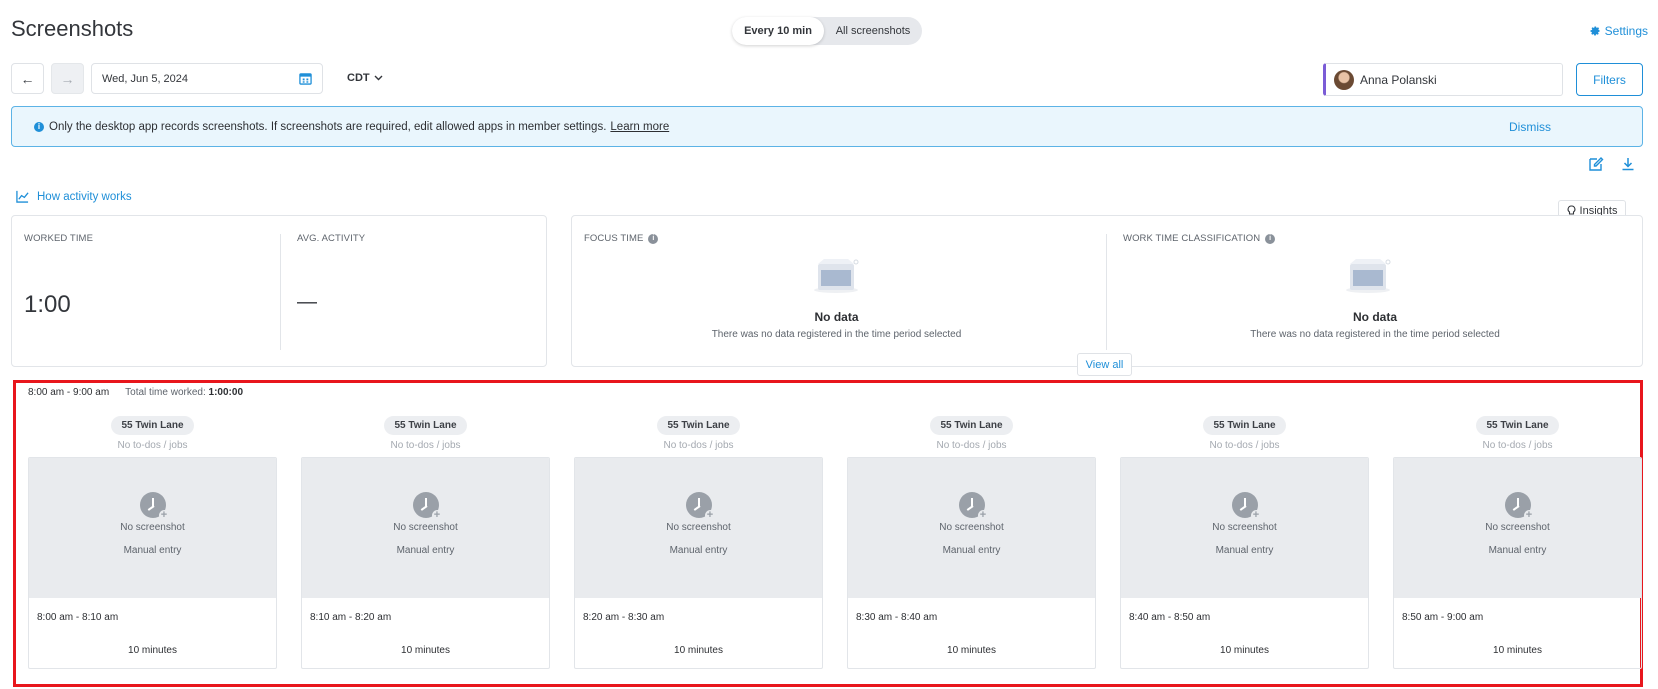  Describe the element at coordinates (639, 127) in the screenshot. I see `learn-more-link: Learn more` at that location.